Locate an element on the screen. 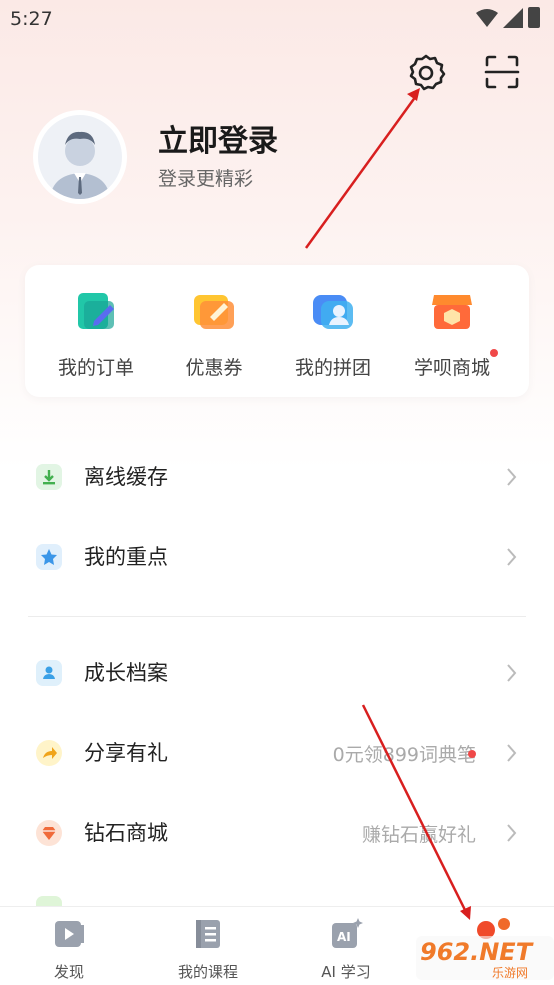 The image size is (554, 985). annotation-arrow-tab is located at coordinates (414, 808).